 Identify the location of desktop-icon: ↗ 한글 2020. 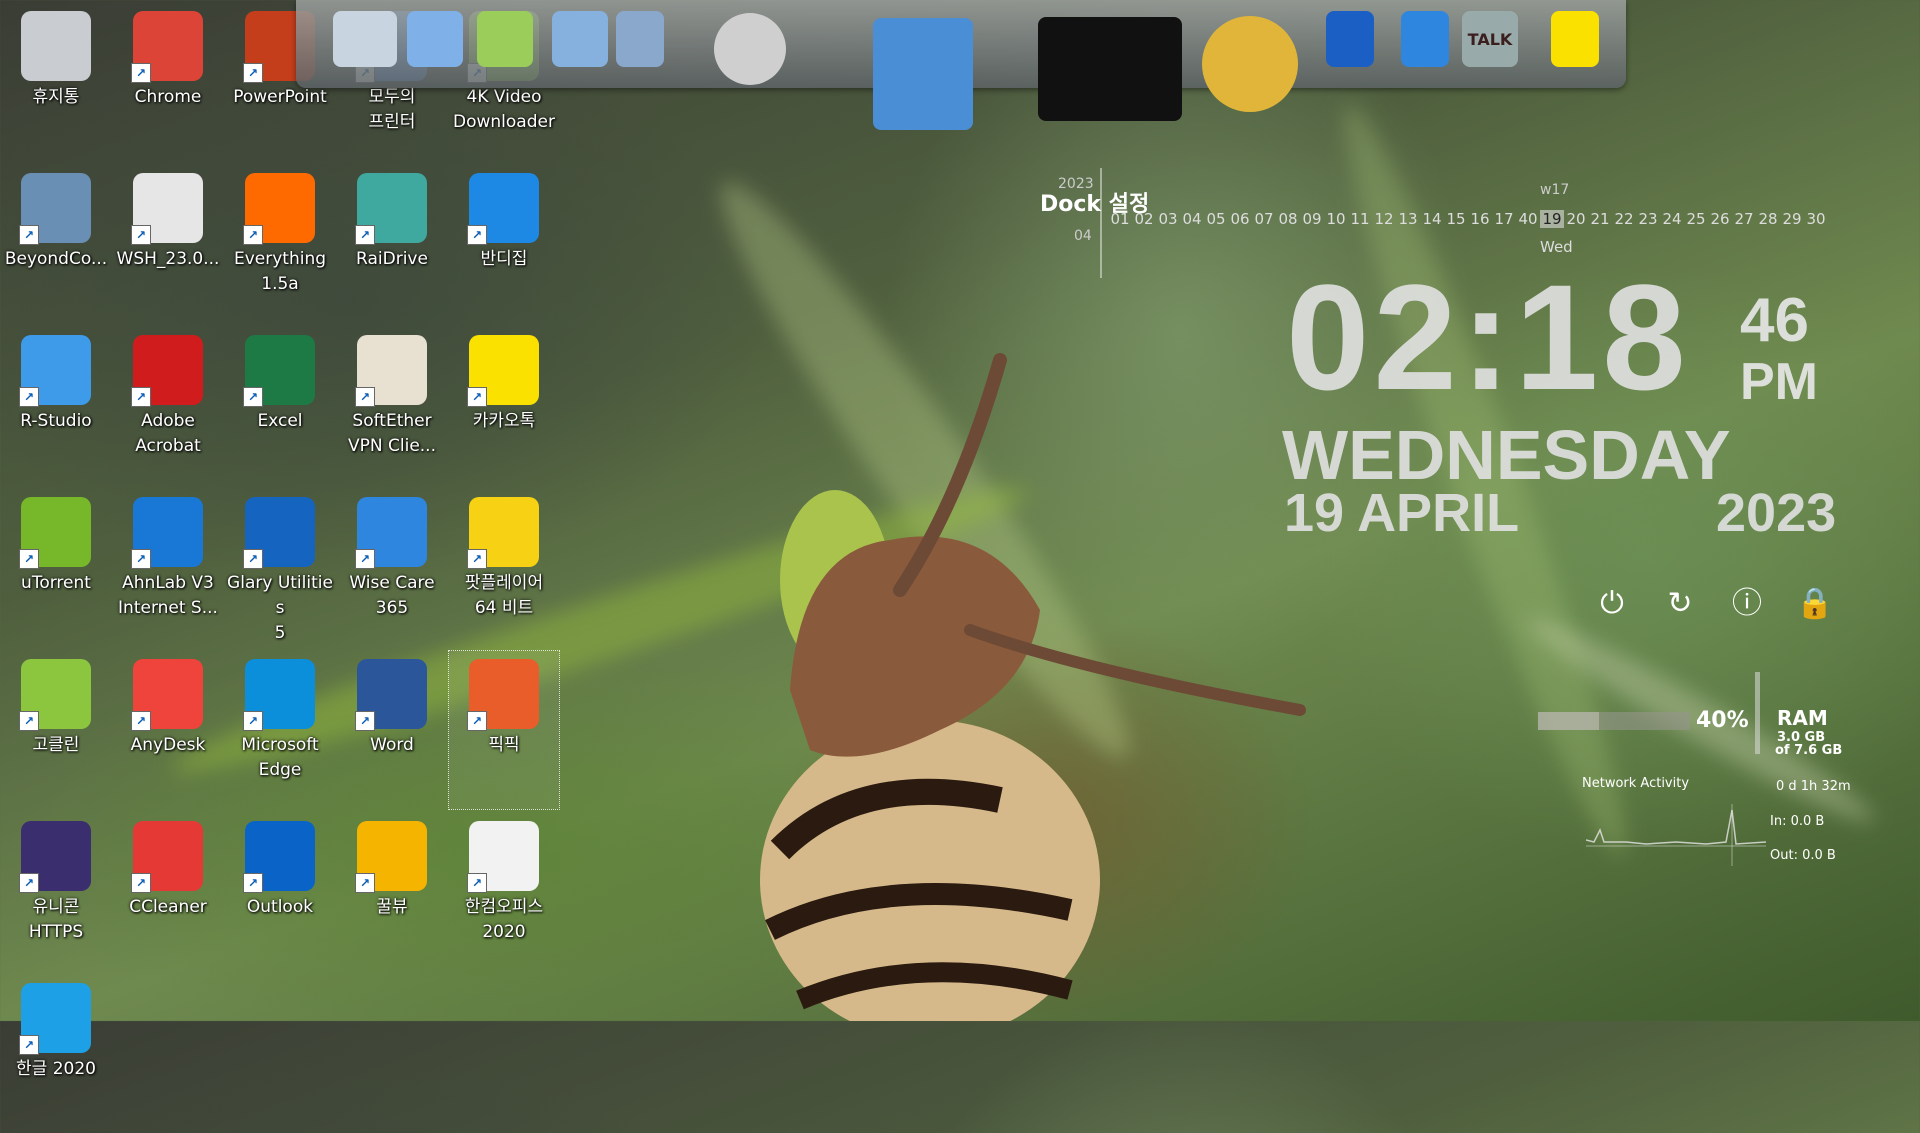
(56, 1054).